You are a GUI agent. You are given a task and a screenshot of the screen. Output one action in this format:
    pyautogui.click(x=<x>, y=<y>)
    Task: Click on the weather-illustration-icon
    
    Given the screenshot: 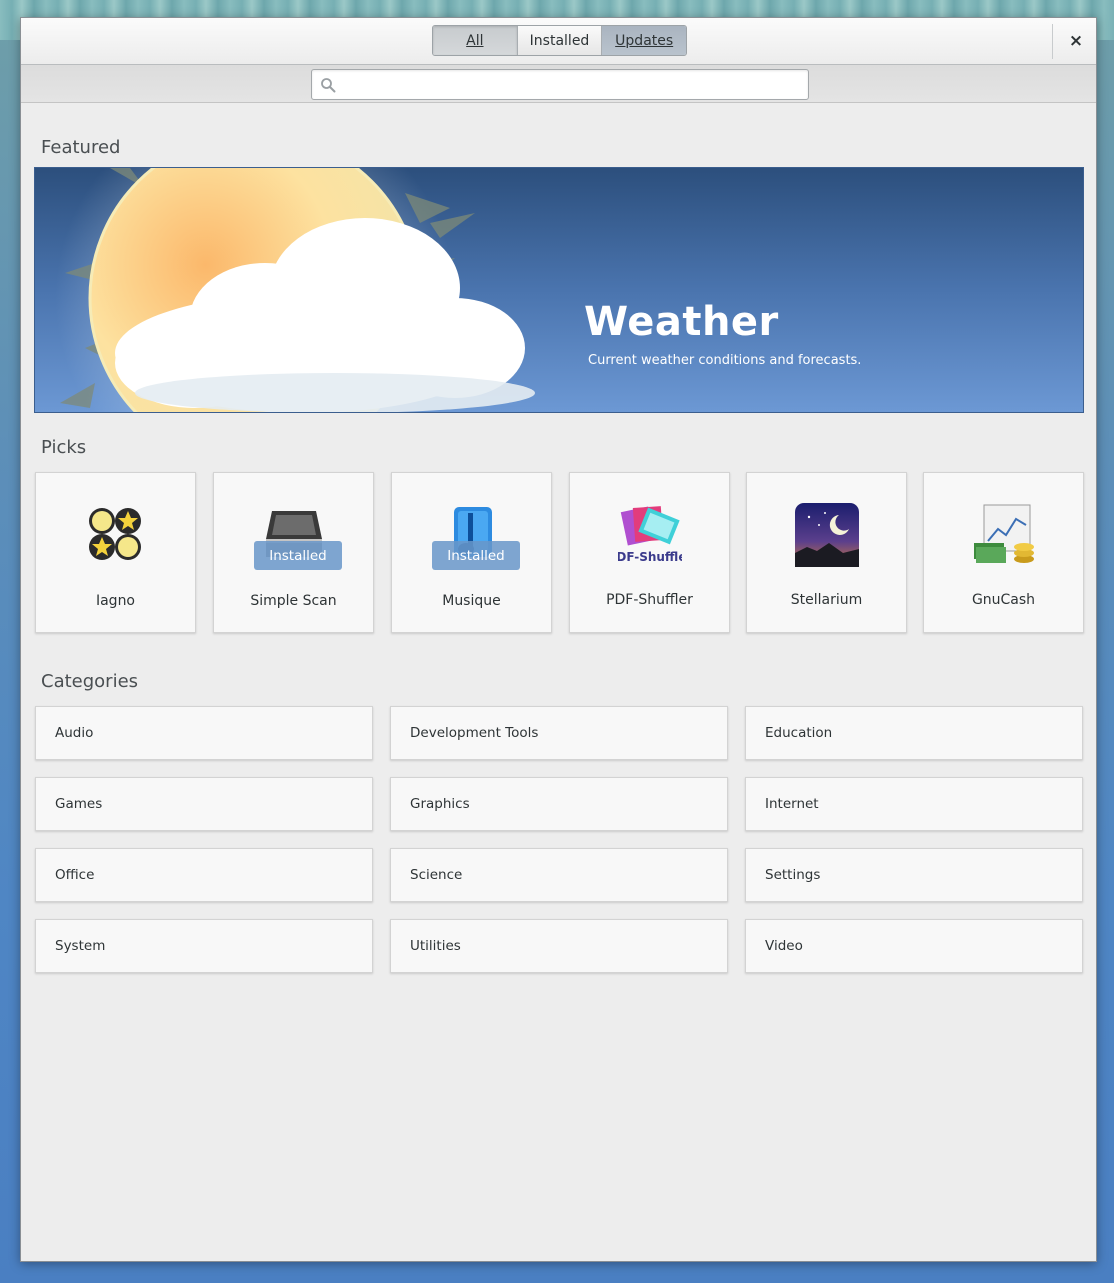 What is the action you would take?
    pyautogui.click(x=295, y=290)
    